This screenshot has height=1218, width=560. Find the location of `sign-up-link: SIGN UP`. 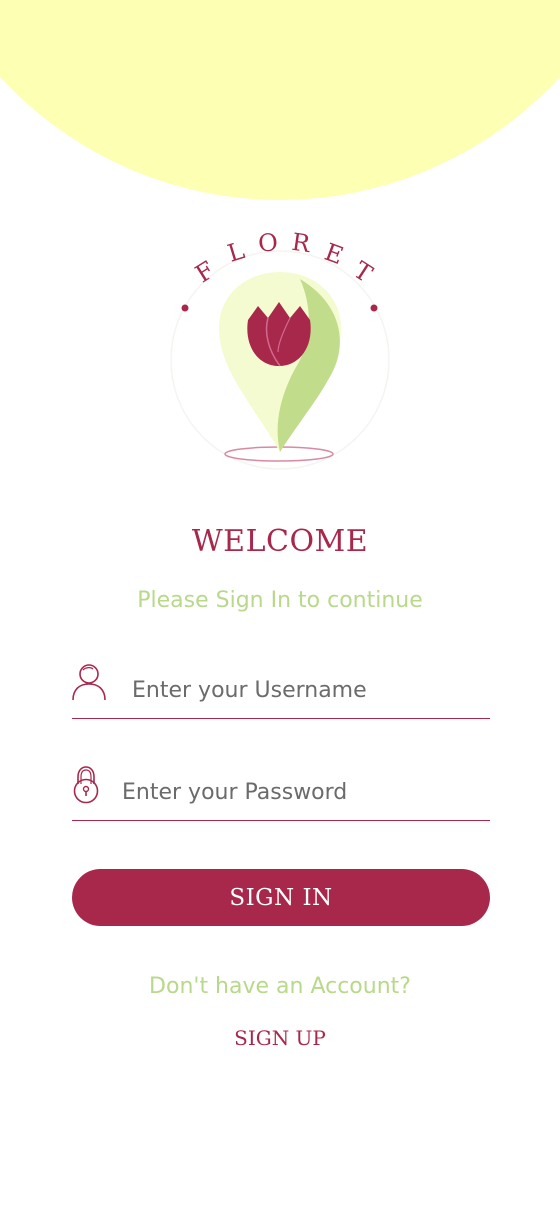

sign-up-link: SIGN UP is located at coordinates (280, 1038).